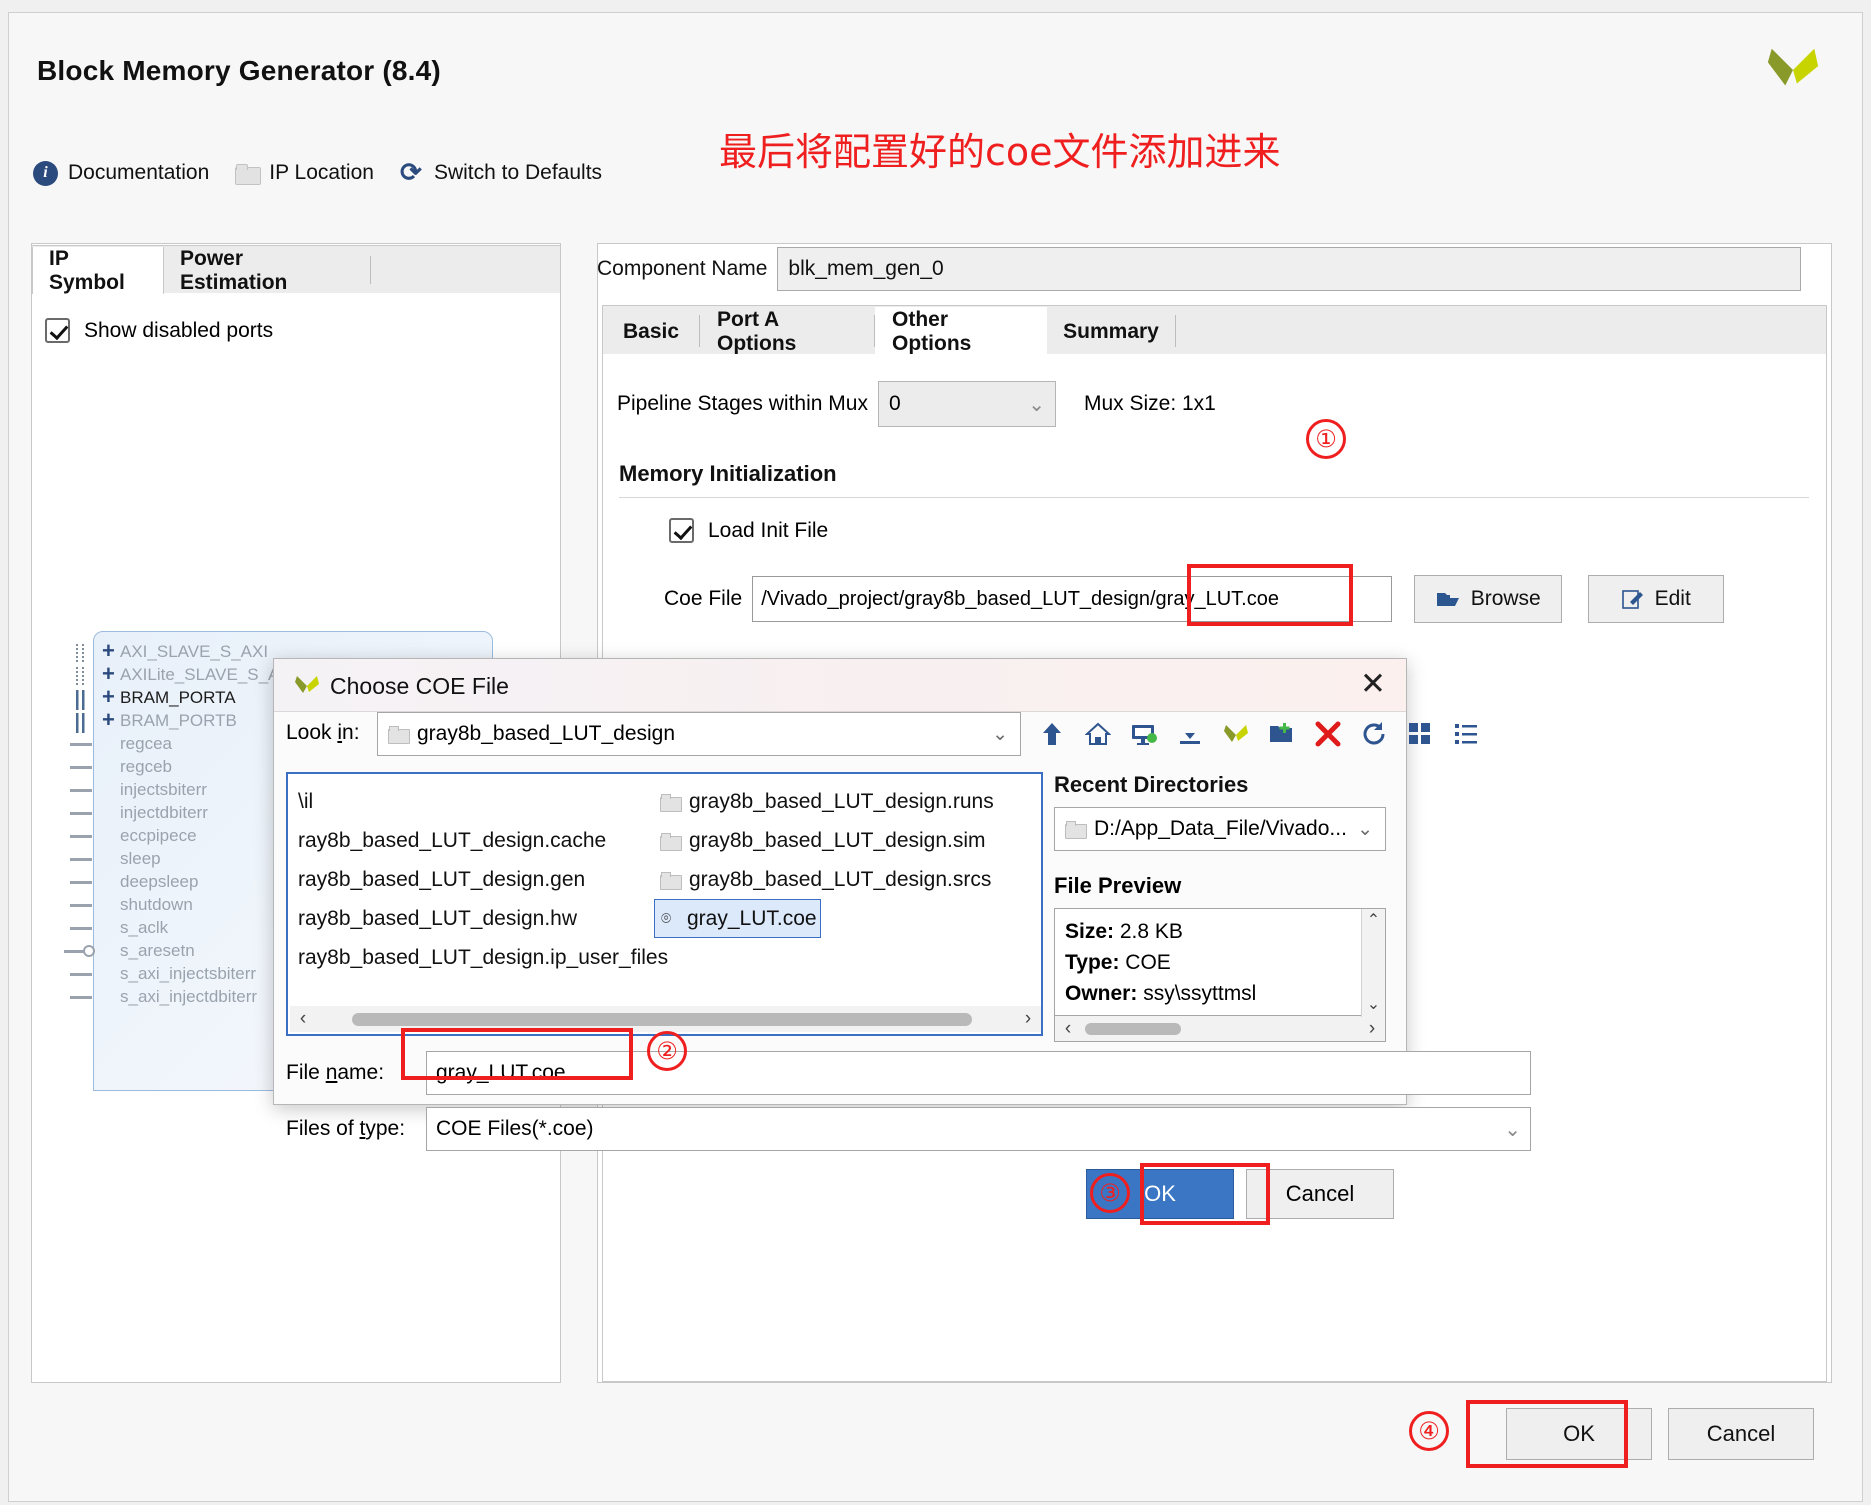 This screenshot has height=1505, width=1871. I want to click on files-of-type-select: COE Files(*.coe) ⌄, so click(978, 1129).